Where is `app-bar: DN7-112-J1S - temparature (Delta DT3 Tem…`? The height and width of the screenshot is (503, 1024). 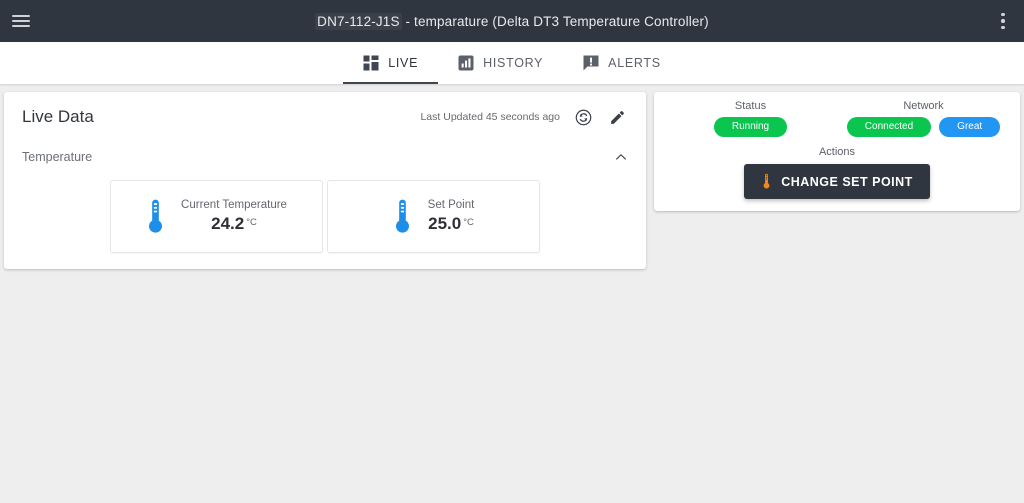
app-bar: DN7-112-J1S - temparature (Delta DT3 Tem… is located at coordinates (512, 21).